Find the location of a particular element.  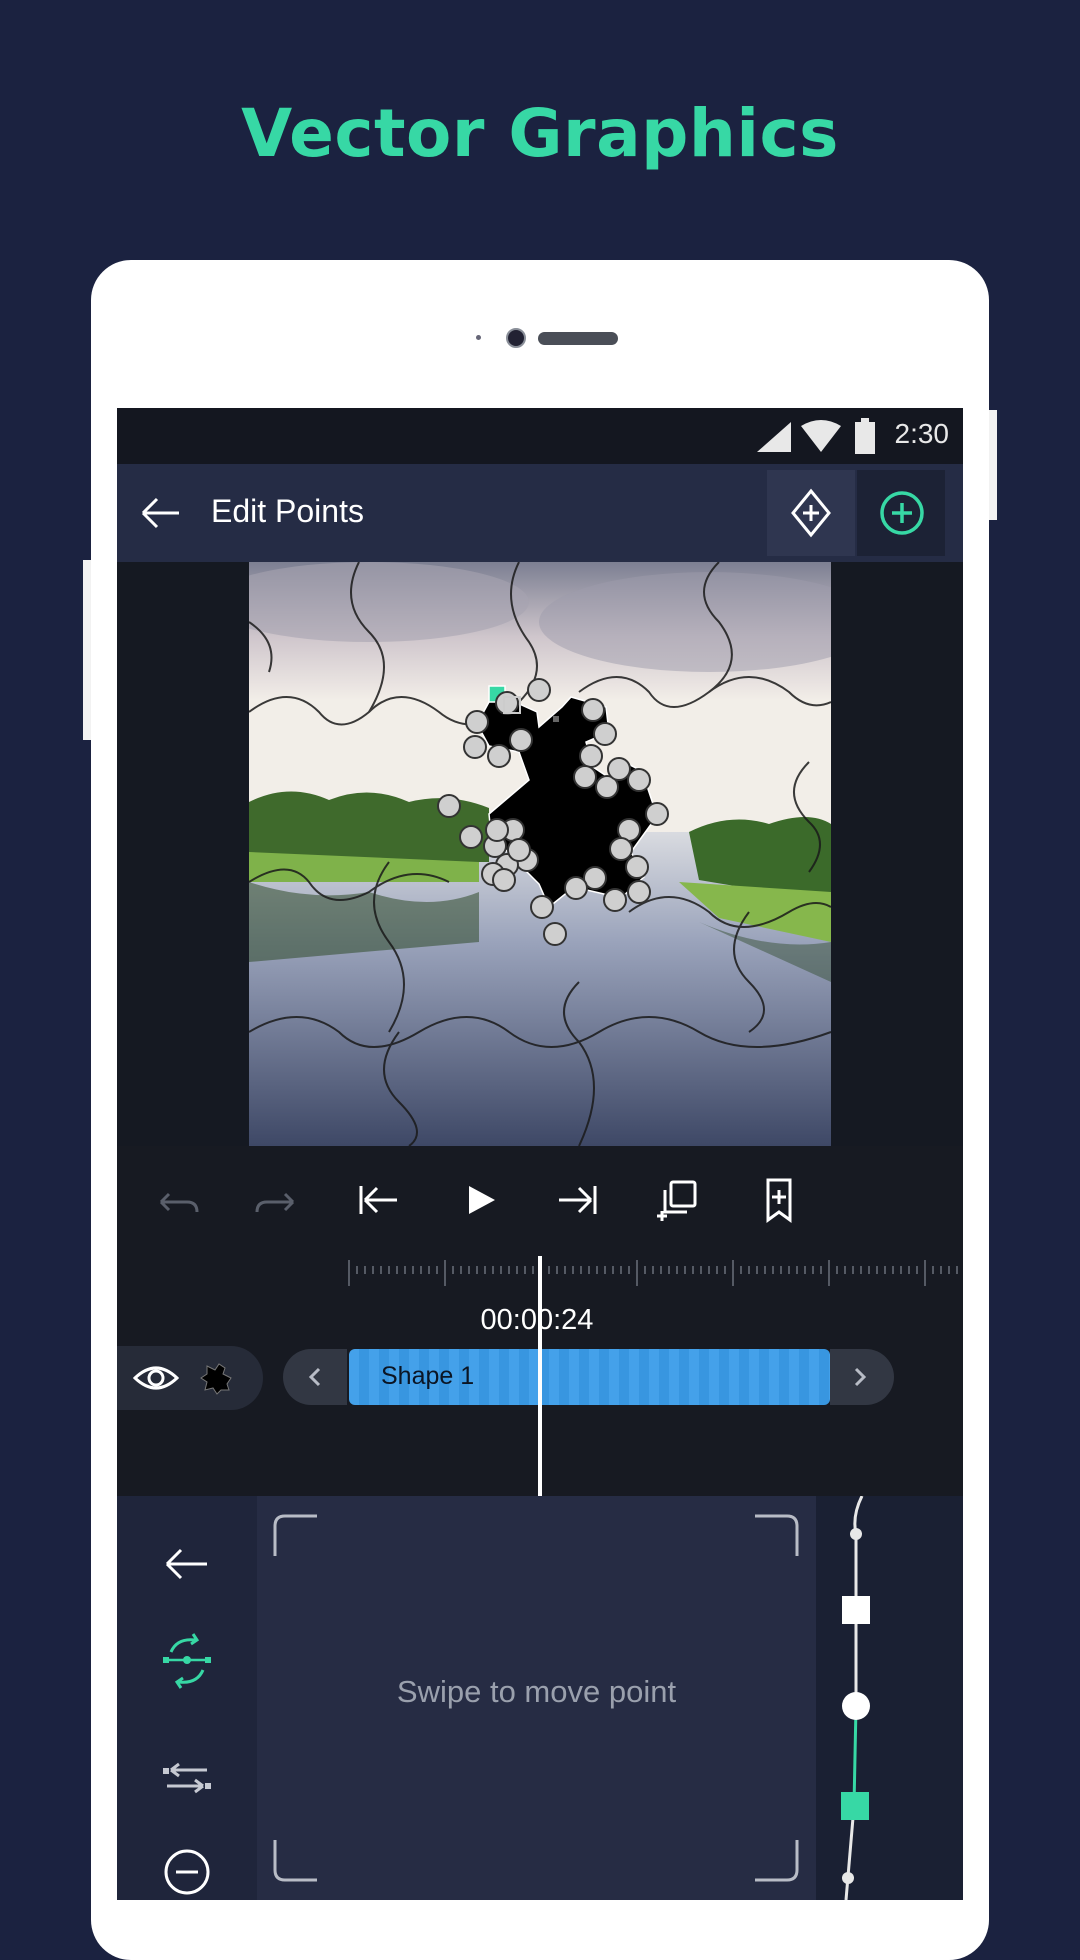

status-time: 2:30 is located at coordinates (922, 433).